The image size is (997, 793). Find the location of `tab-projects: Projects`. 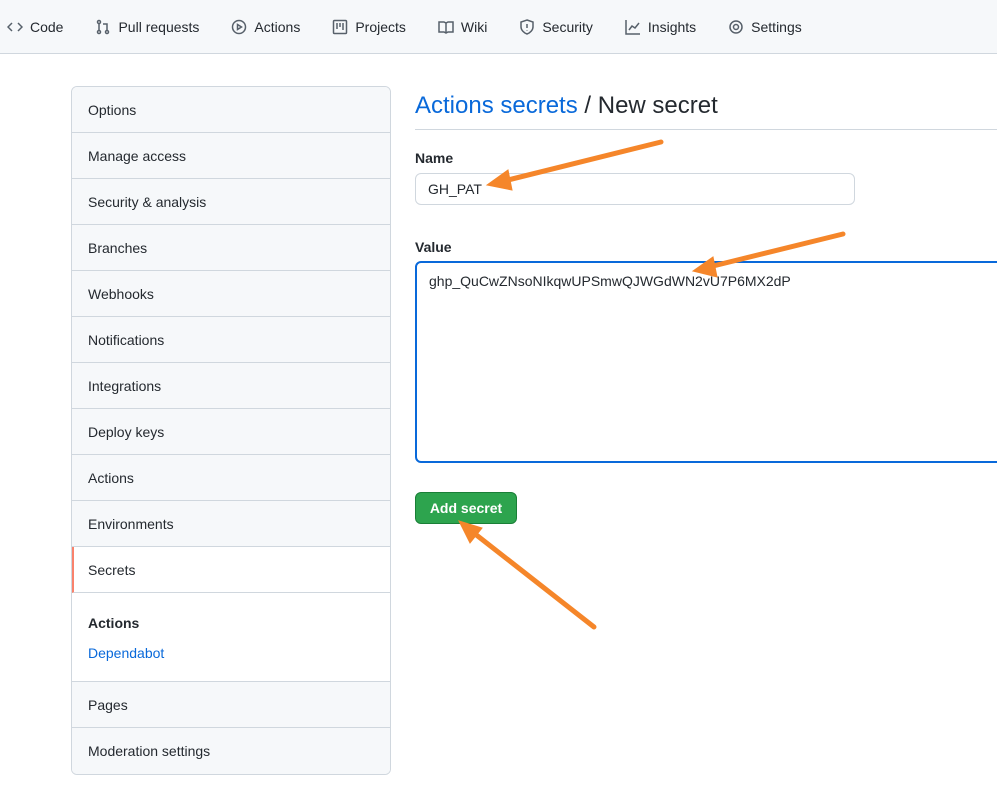

tab-projects: Projects is located at coordinates (369, 27).